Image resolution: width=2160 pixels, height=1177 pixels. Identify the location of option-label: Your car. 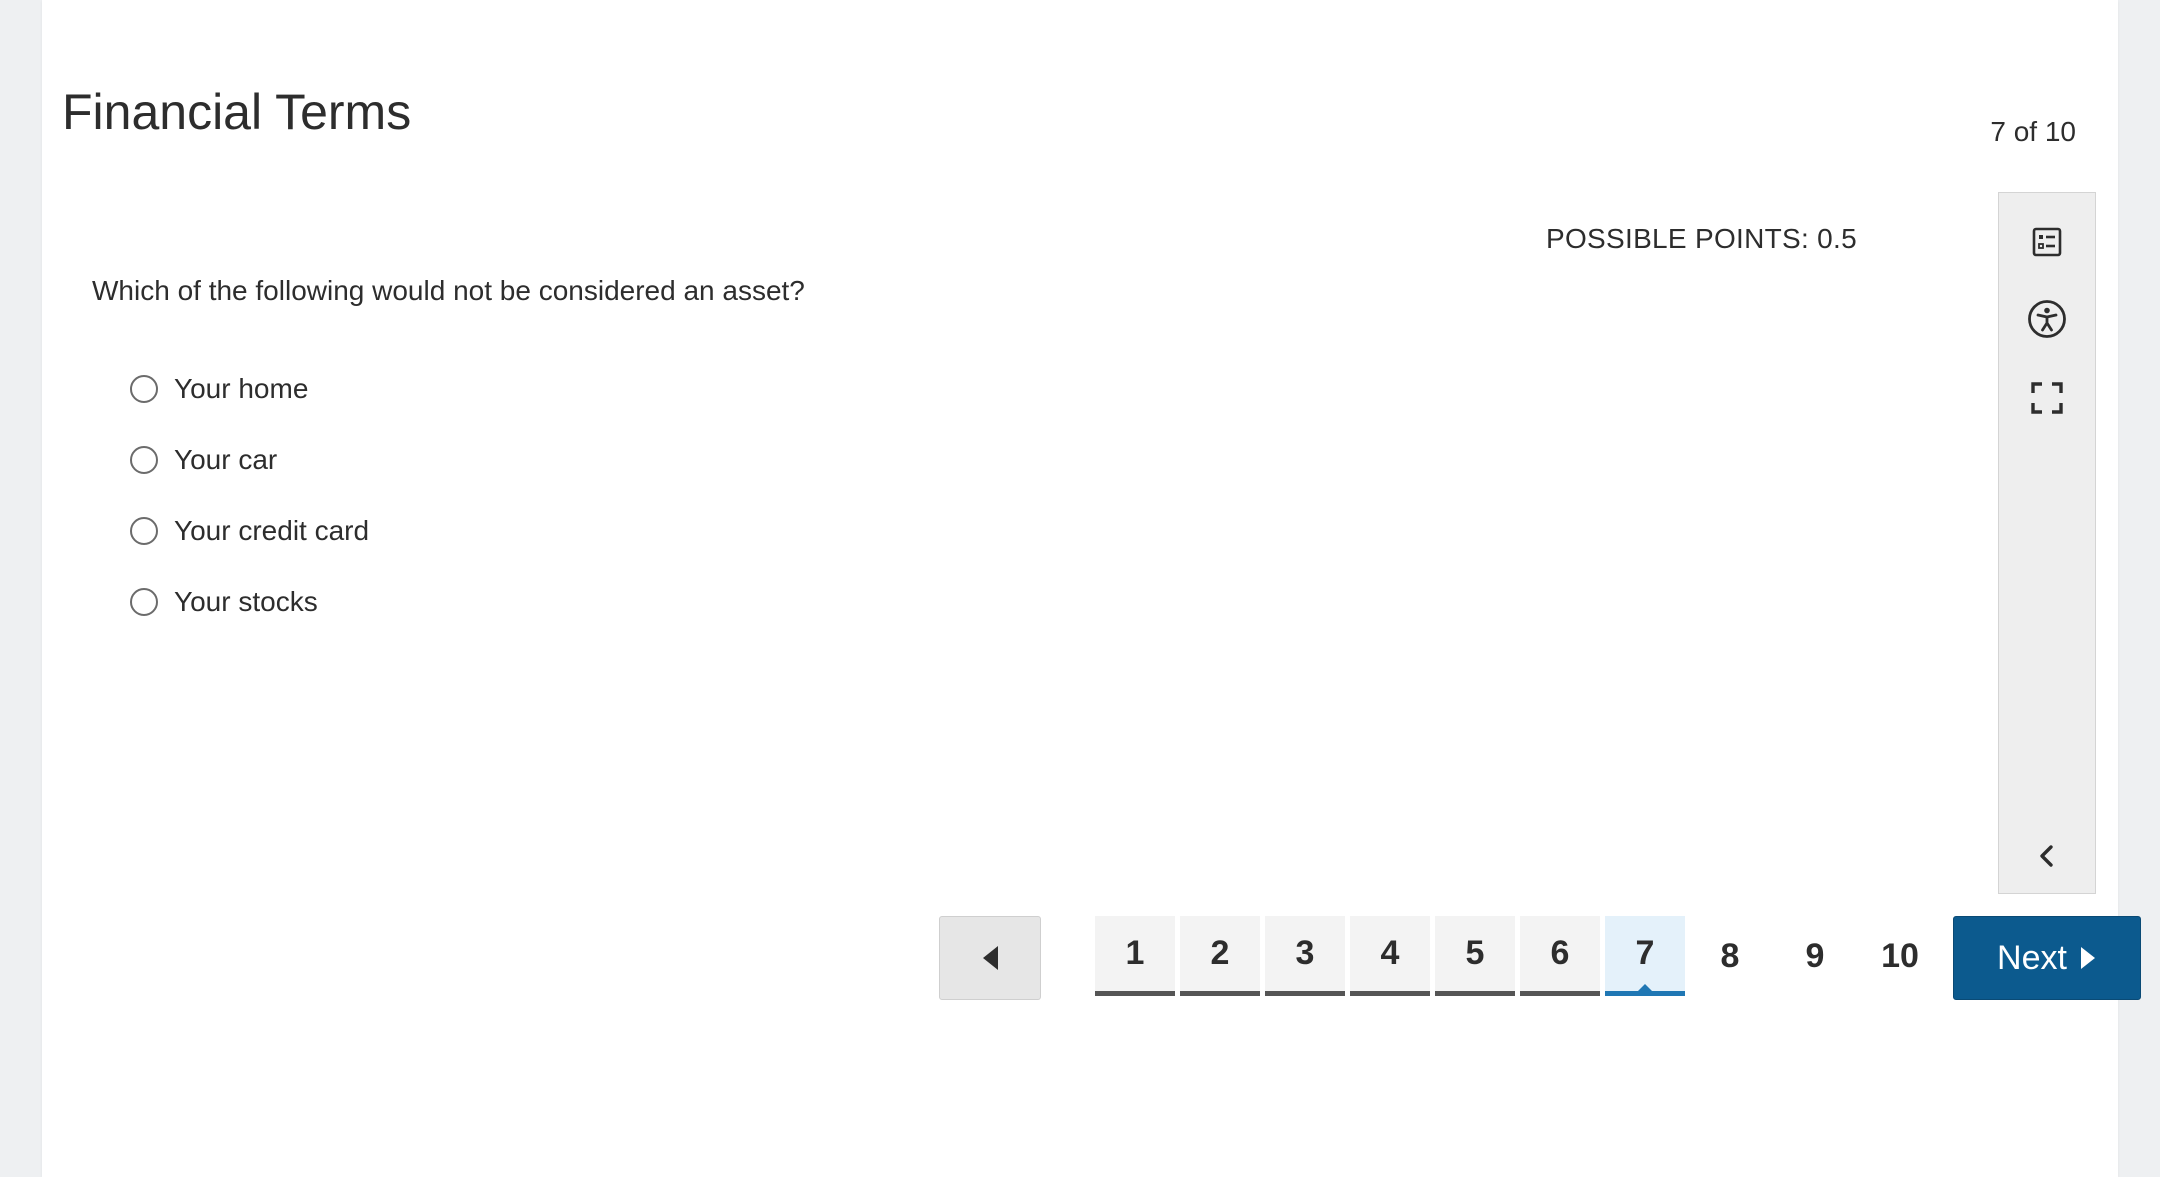
(226, 459).